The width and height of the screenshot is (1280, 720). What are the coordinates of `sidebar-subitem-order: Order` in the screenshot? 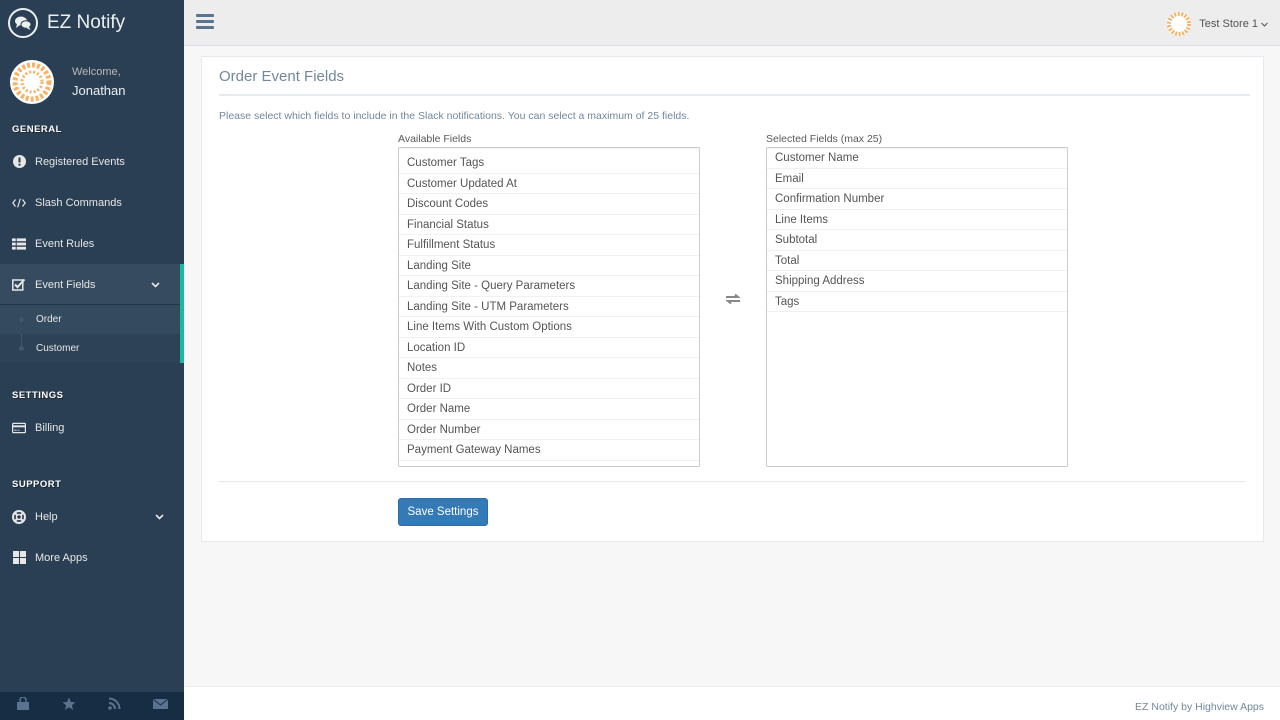 It's located at (90, 319).